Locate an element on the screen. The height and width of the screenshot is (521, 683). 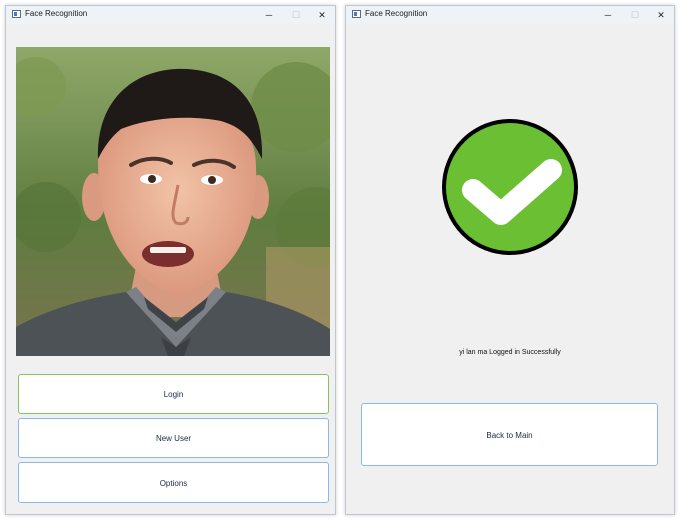
checkmark-circle-icon is located at coordinates (510, 187).